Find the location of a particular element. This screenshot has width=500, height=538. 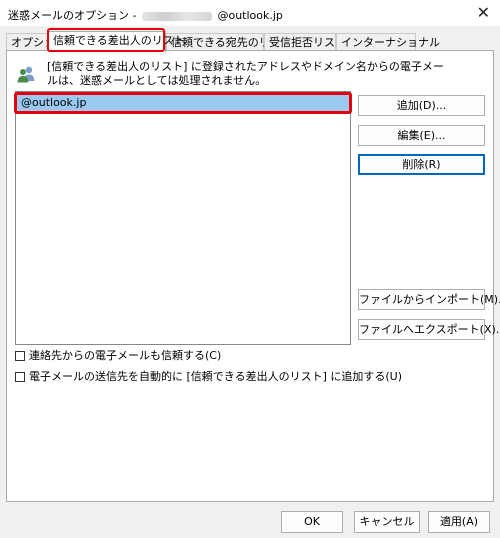

title-bar: 迷惑メールのオプション - @outlook.jp ✕ is located at coordinates (250, 13).